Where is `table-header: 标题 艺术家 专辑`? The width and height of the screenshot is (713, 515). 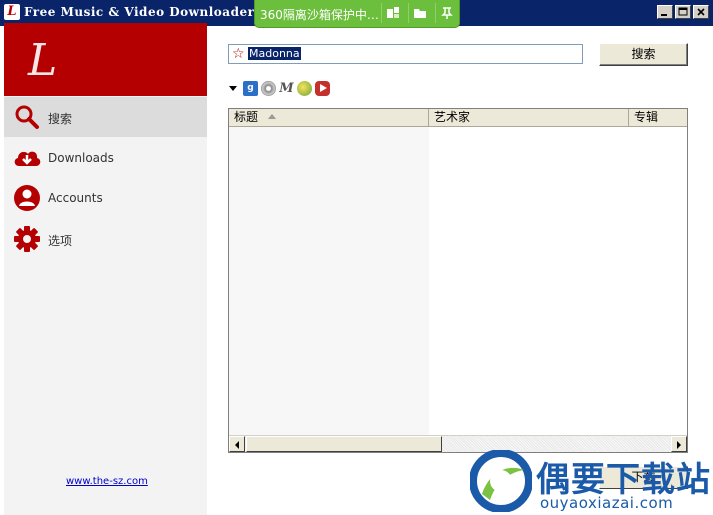
table-header: 标题 艺术家 专辑 is located at coordinates (458, 118).